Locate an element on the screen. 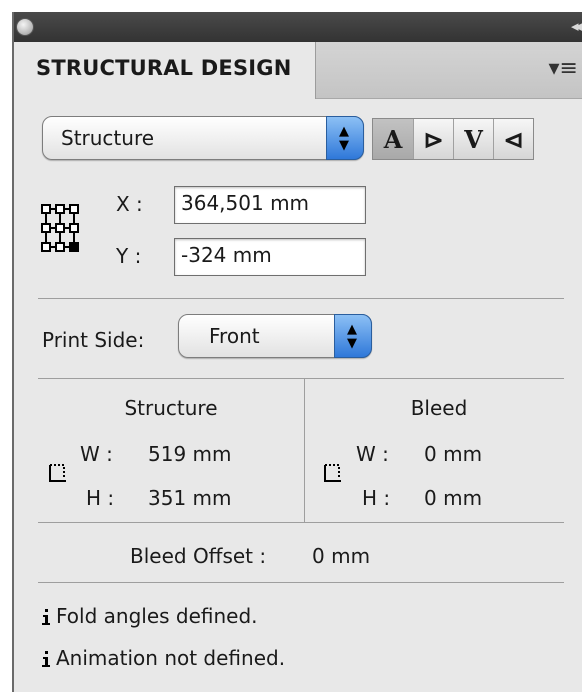 This screenshot has width=582, height=692. align-up-button: A is located at coordinates (393, 139).